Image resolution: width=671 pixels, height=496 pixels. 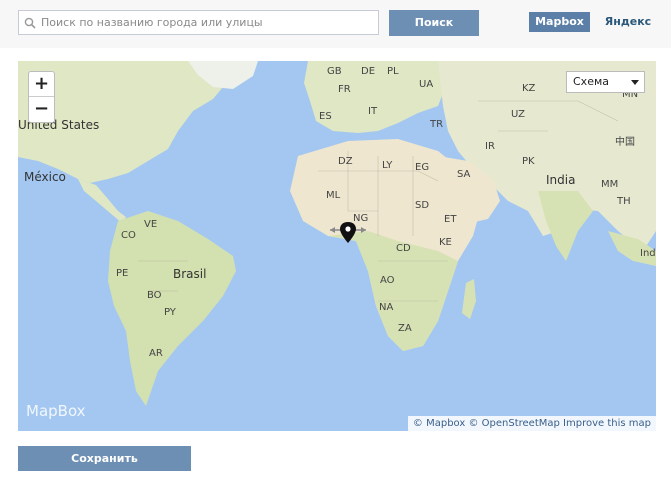 I want to click on attribution-mapbox-link: © Mapbox, so click(x=439, y=423).